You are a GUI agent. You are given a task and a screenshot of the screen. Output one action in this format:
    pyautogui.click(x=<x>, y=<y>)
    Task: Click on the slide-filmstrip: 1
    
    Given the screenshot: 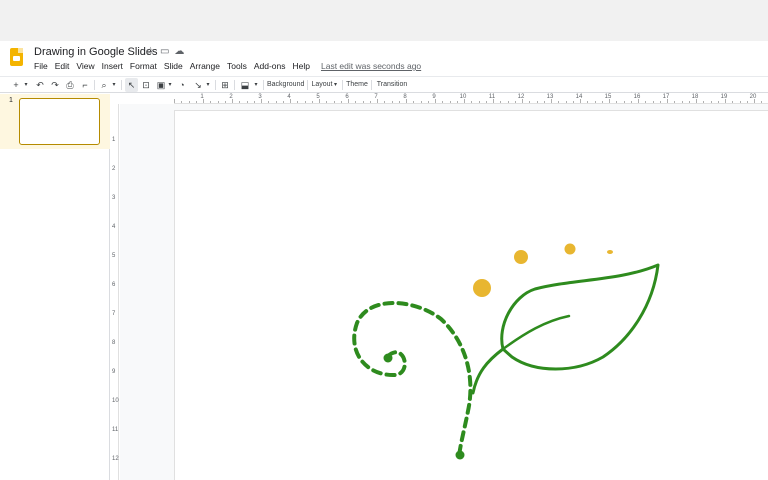 What is the action you would take?
    pyautogui.click(x=55, y=287)
    